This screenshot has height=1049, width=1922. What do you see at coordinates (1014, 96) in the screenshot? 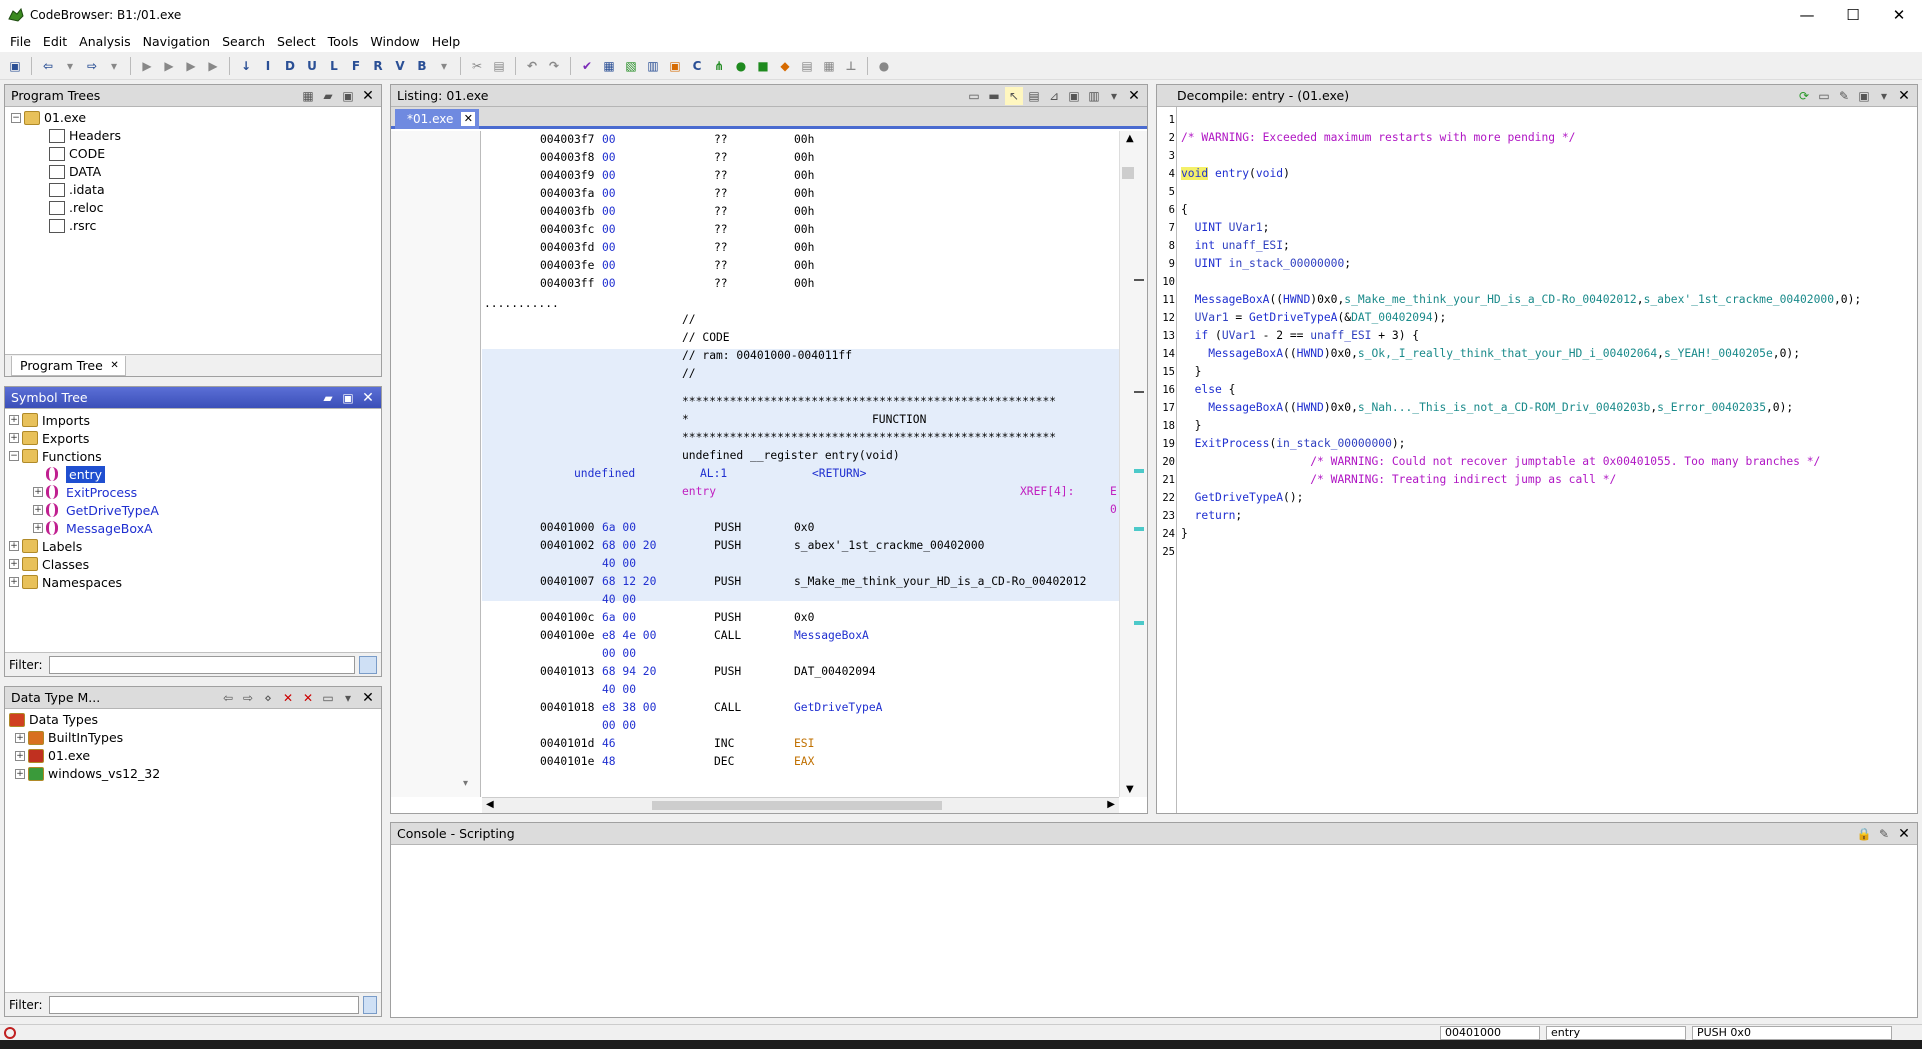
I see `cursor-tracking-icon: ↖` at bounding box center [1014, 96].